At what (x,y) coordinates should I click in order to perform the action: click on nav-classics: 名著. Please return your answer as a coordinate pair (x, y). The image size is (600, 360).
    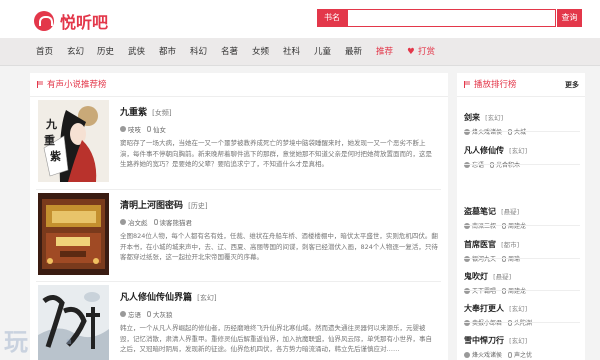
    Looking at the image, I should click on (229, 52).